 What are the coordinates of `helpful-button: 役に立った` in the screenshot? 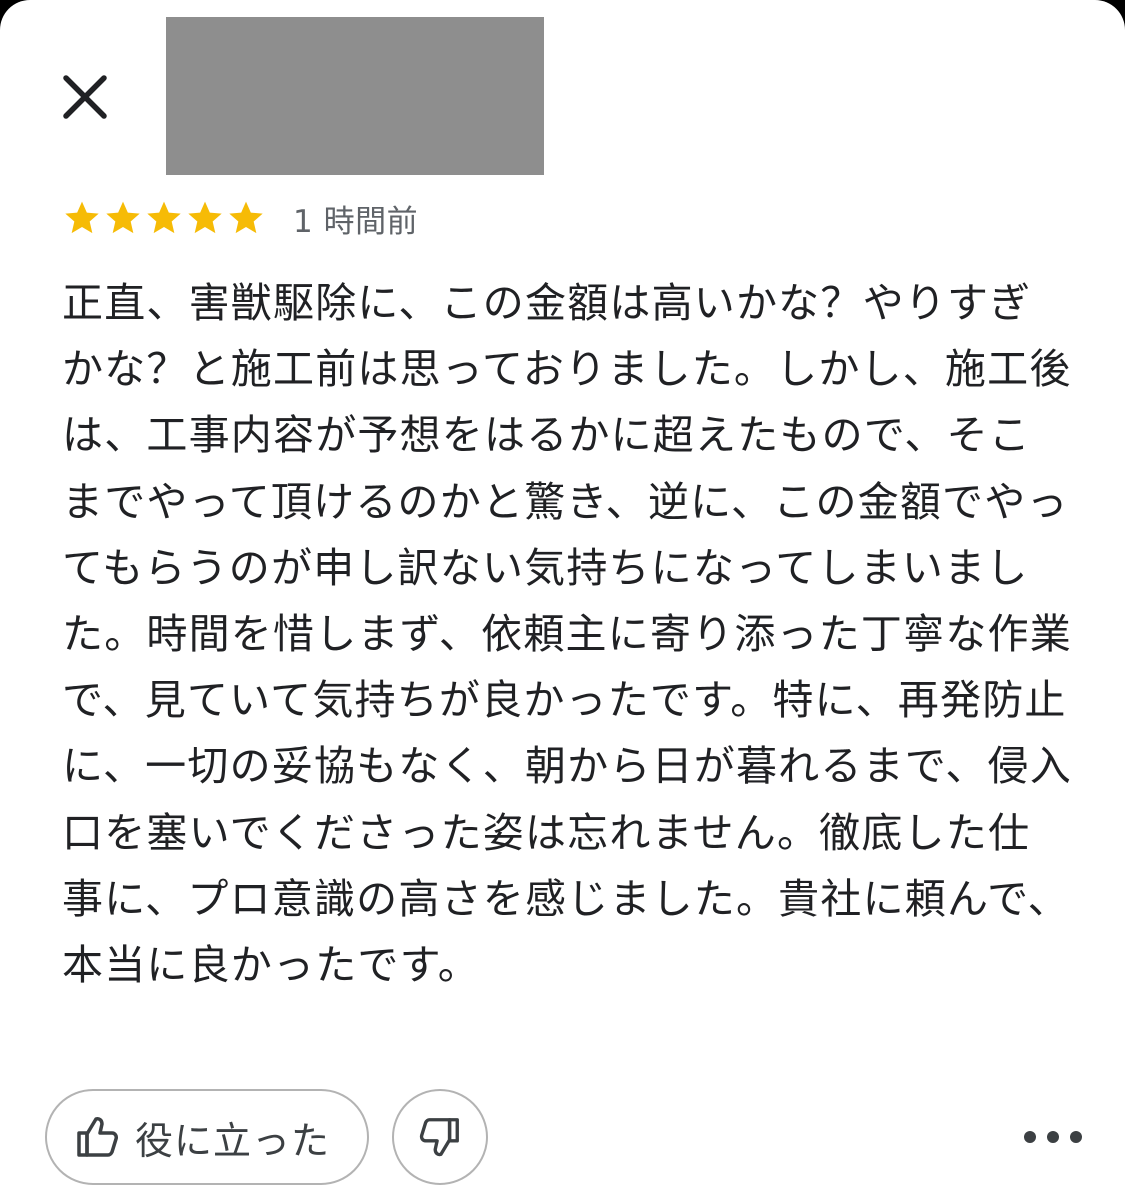 It's located at (207, 1137).